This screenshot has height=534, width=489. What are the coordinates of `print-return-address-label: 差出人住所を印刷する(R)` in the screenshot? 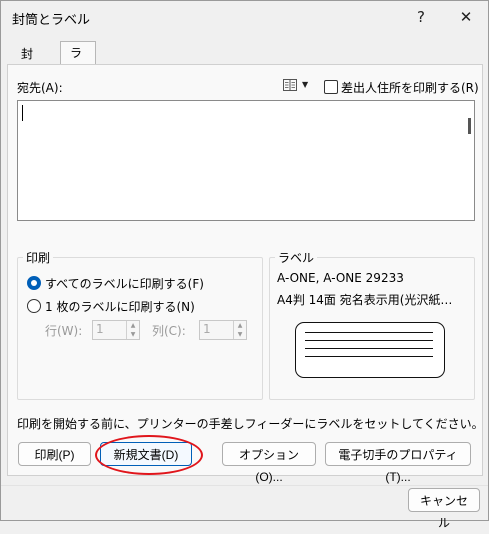 It's located at (410, 88).